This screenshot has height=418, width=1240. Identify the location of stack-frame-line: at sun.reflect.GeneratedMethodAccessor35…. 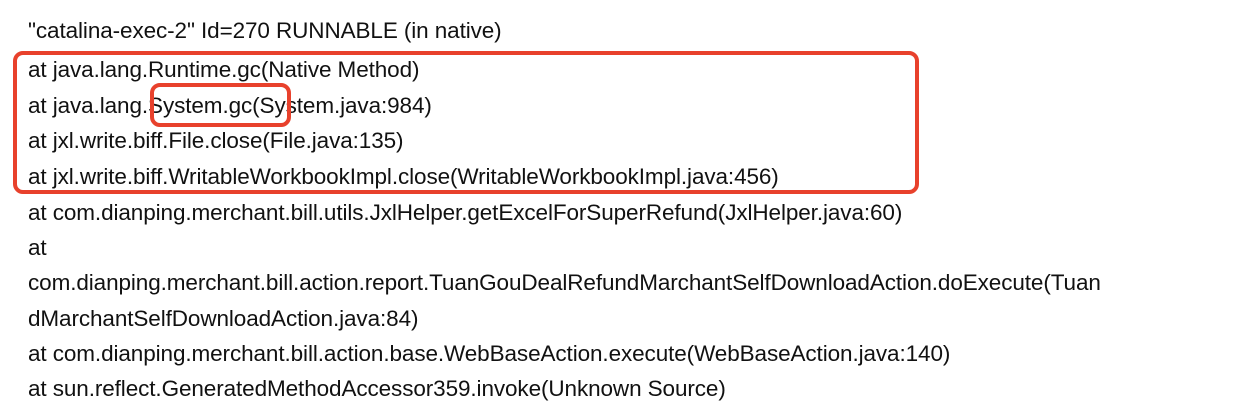
(377, 388).